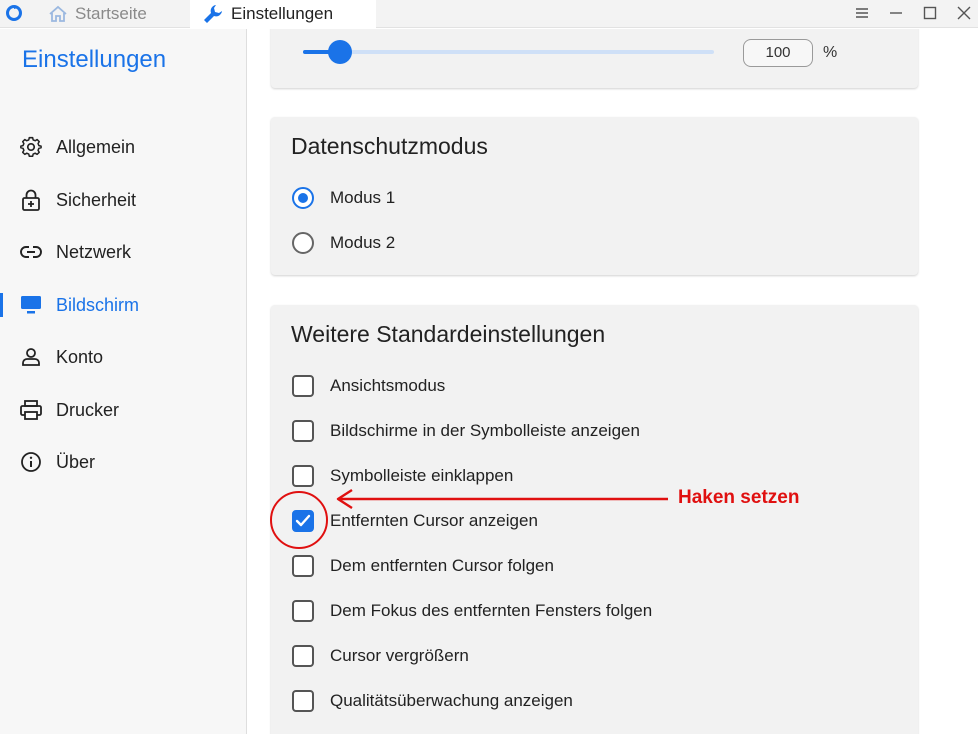  I want to click on sidebar-item-label: Bildschirm, so click(98, 304).